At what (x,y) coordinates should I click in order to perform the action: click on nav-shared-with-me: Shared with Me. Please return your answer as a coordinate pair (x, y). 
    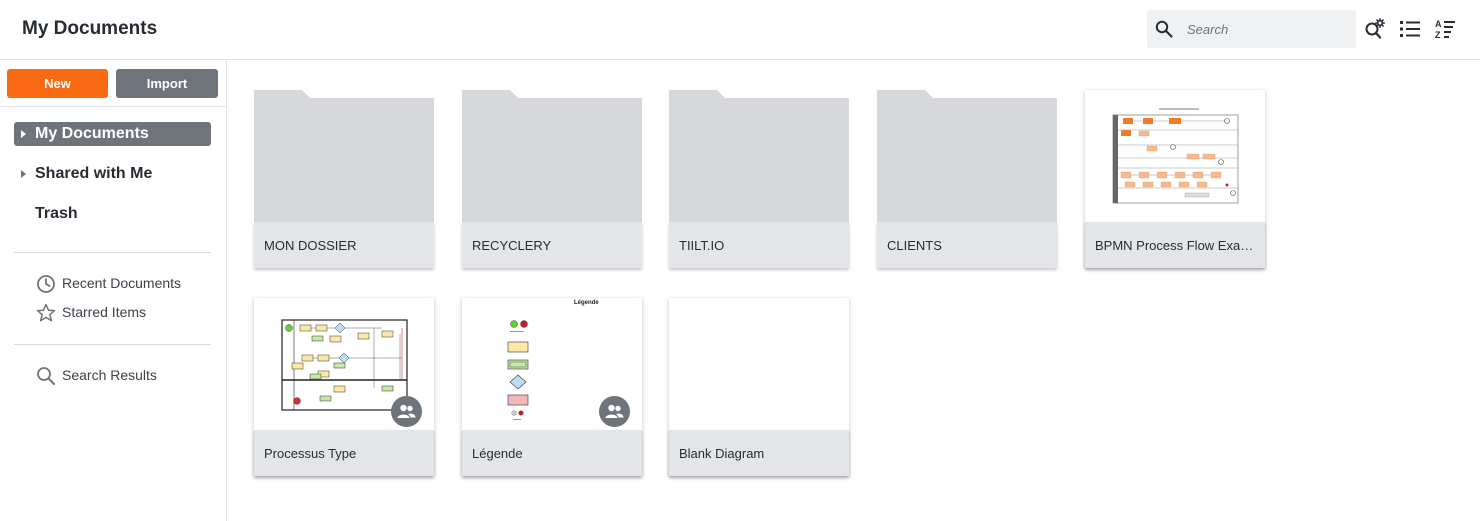
    Looking at the image, I should click on (112, 174).